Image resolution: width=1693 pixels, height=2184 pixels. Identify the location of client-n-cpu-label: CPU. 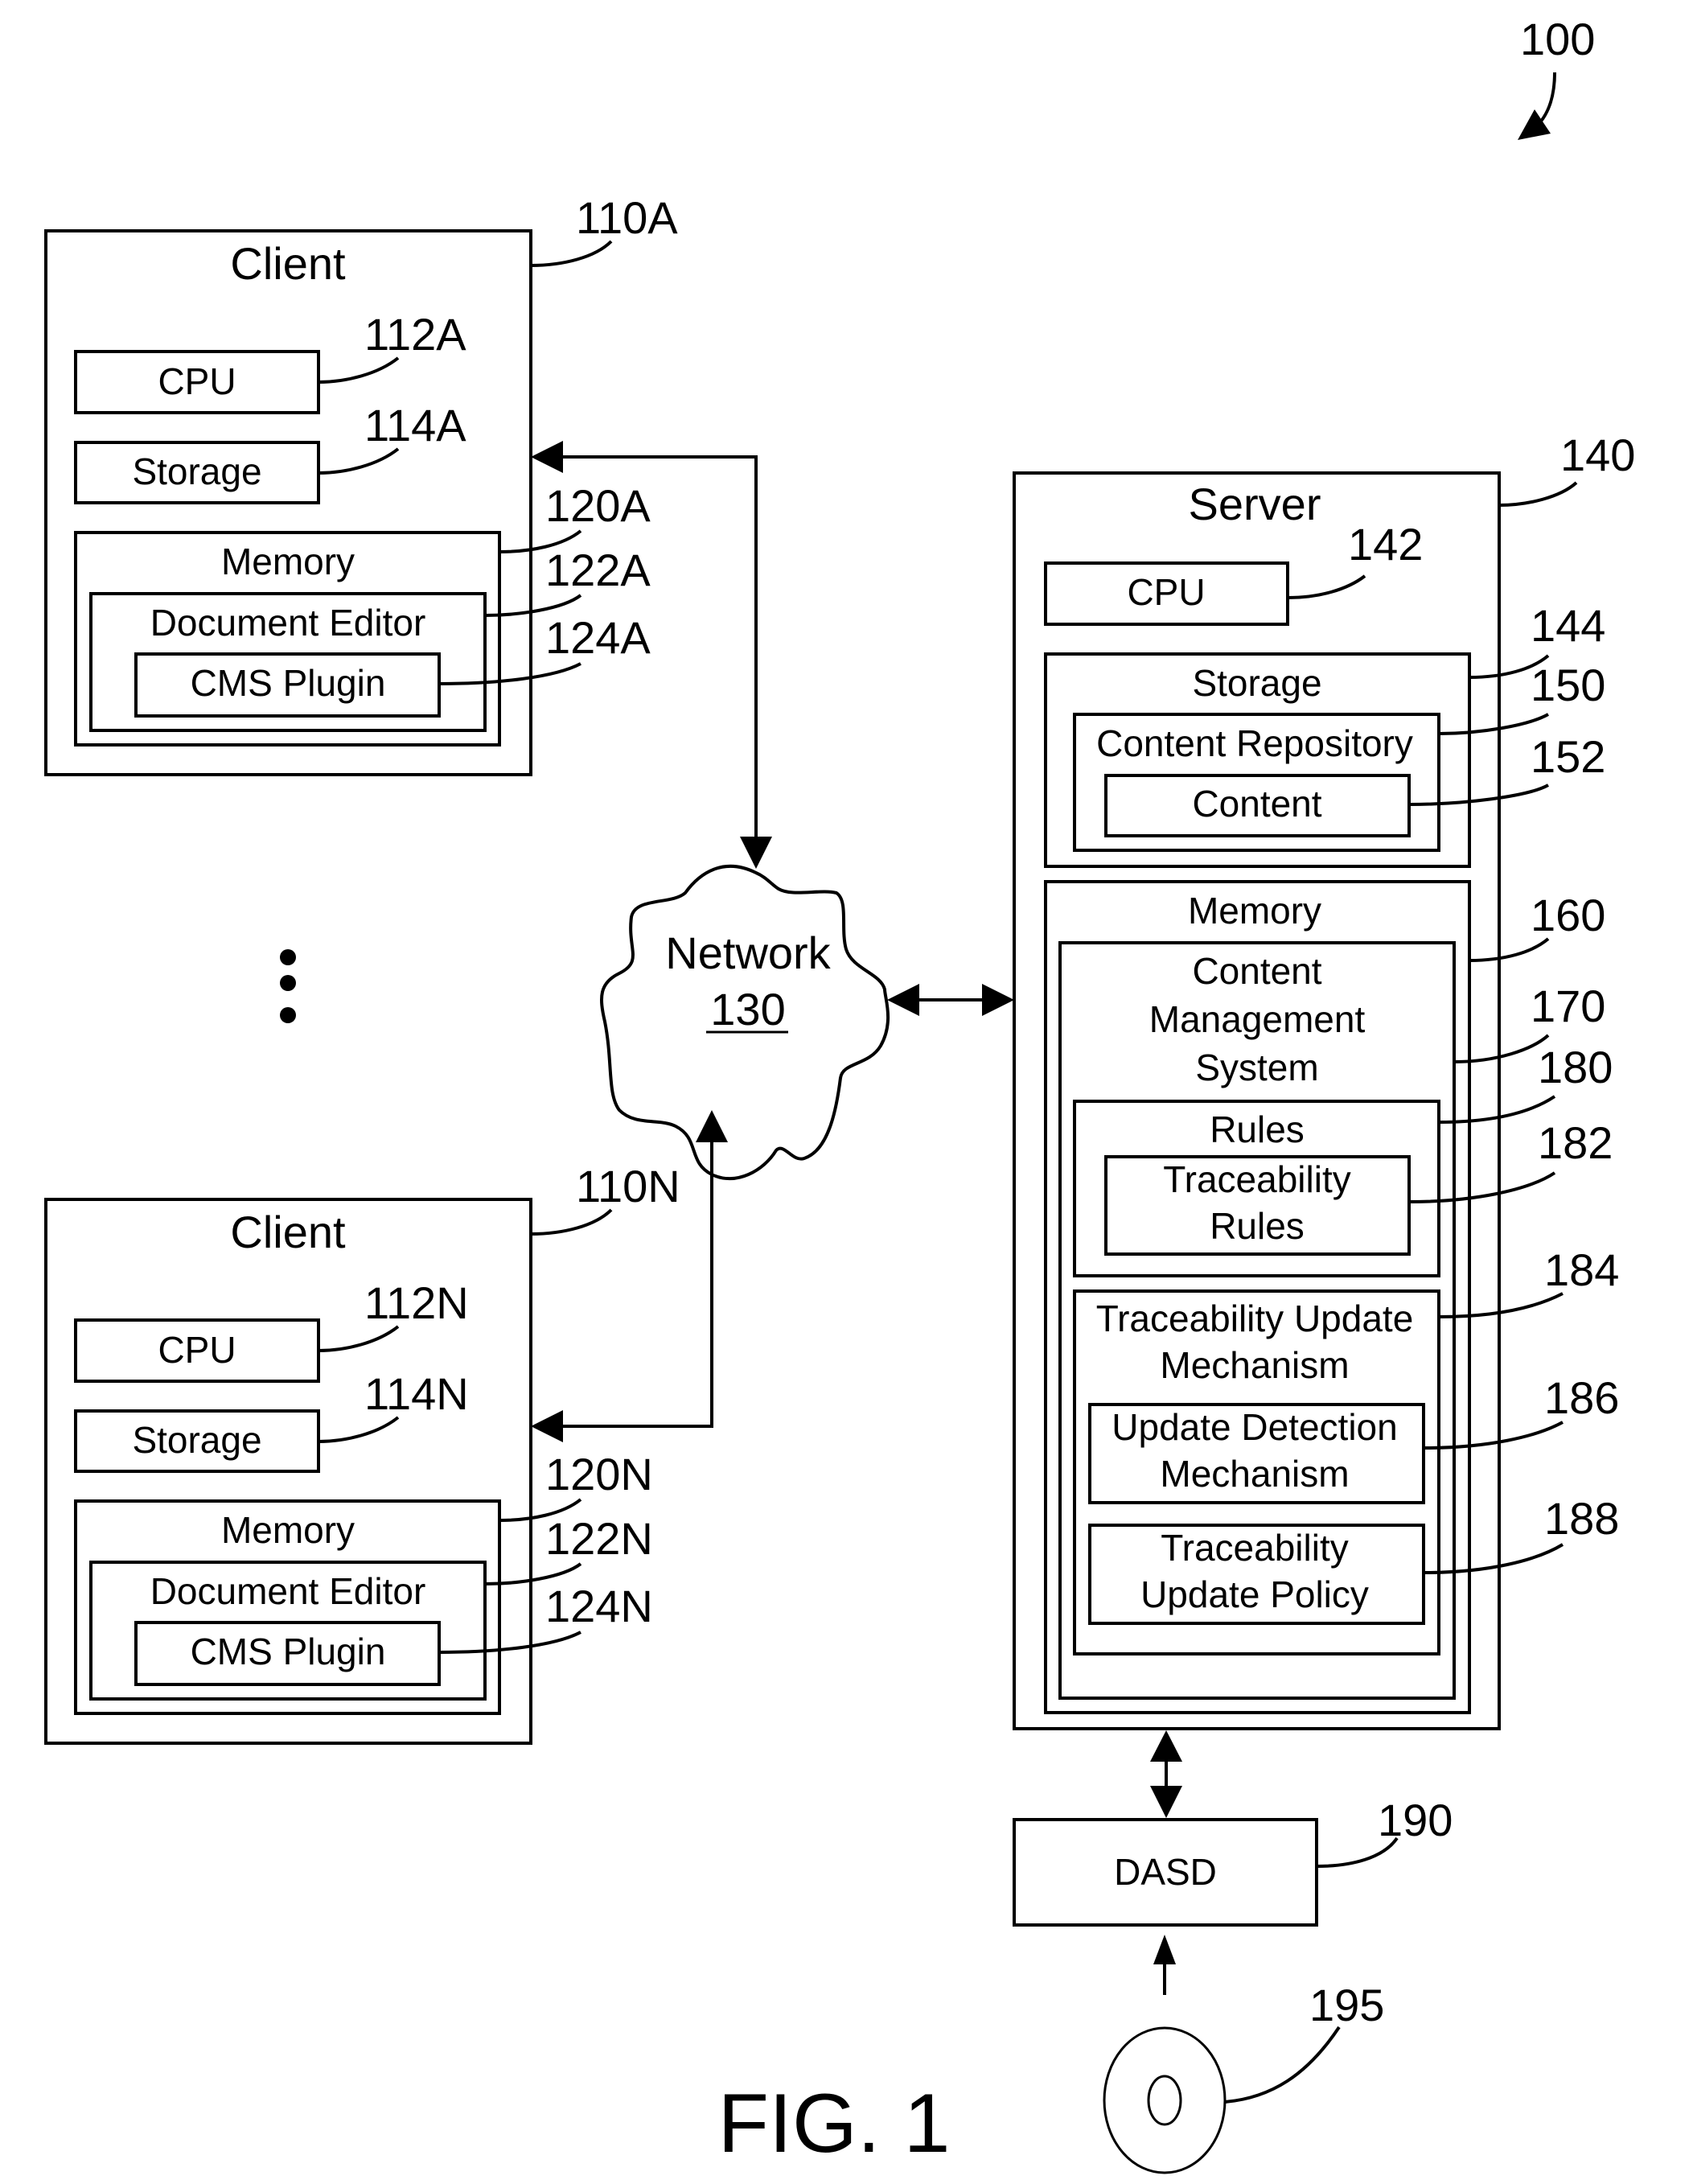
(197, 1350).